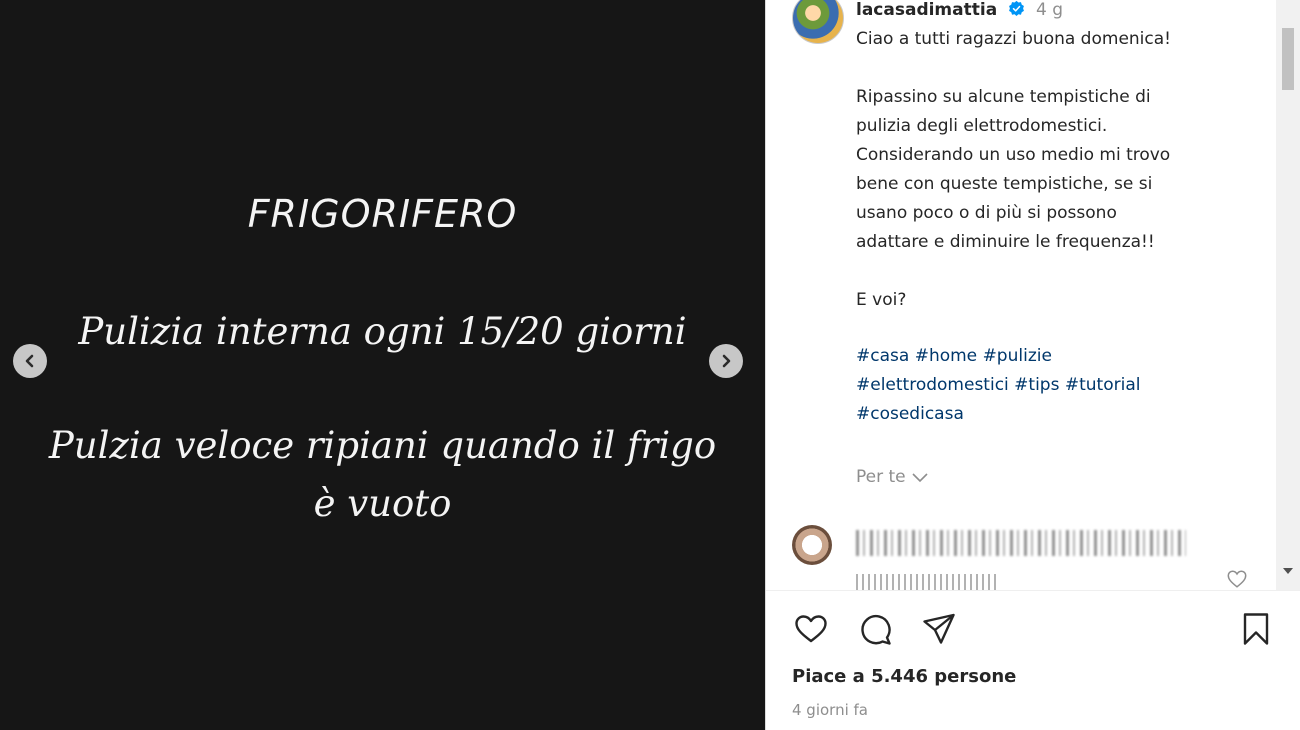  What do you see at coordinates (920, 478) in the screenshot?
I see `chevron-down-icon` at bounding box center [920, 478].